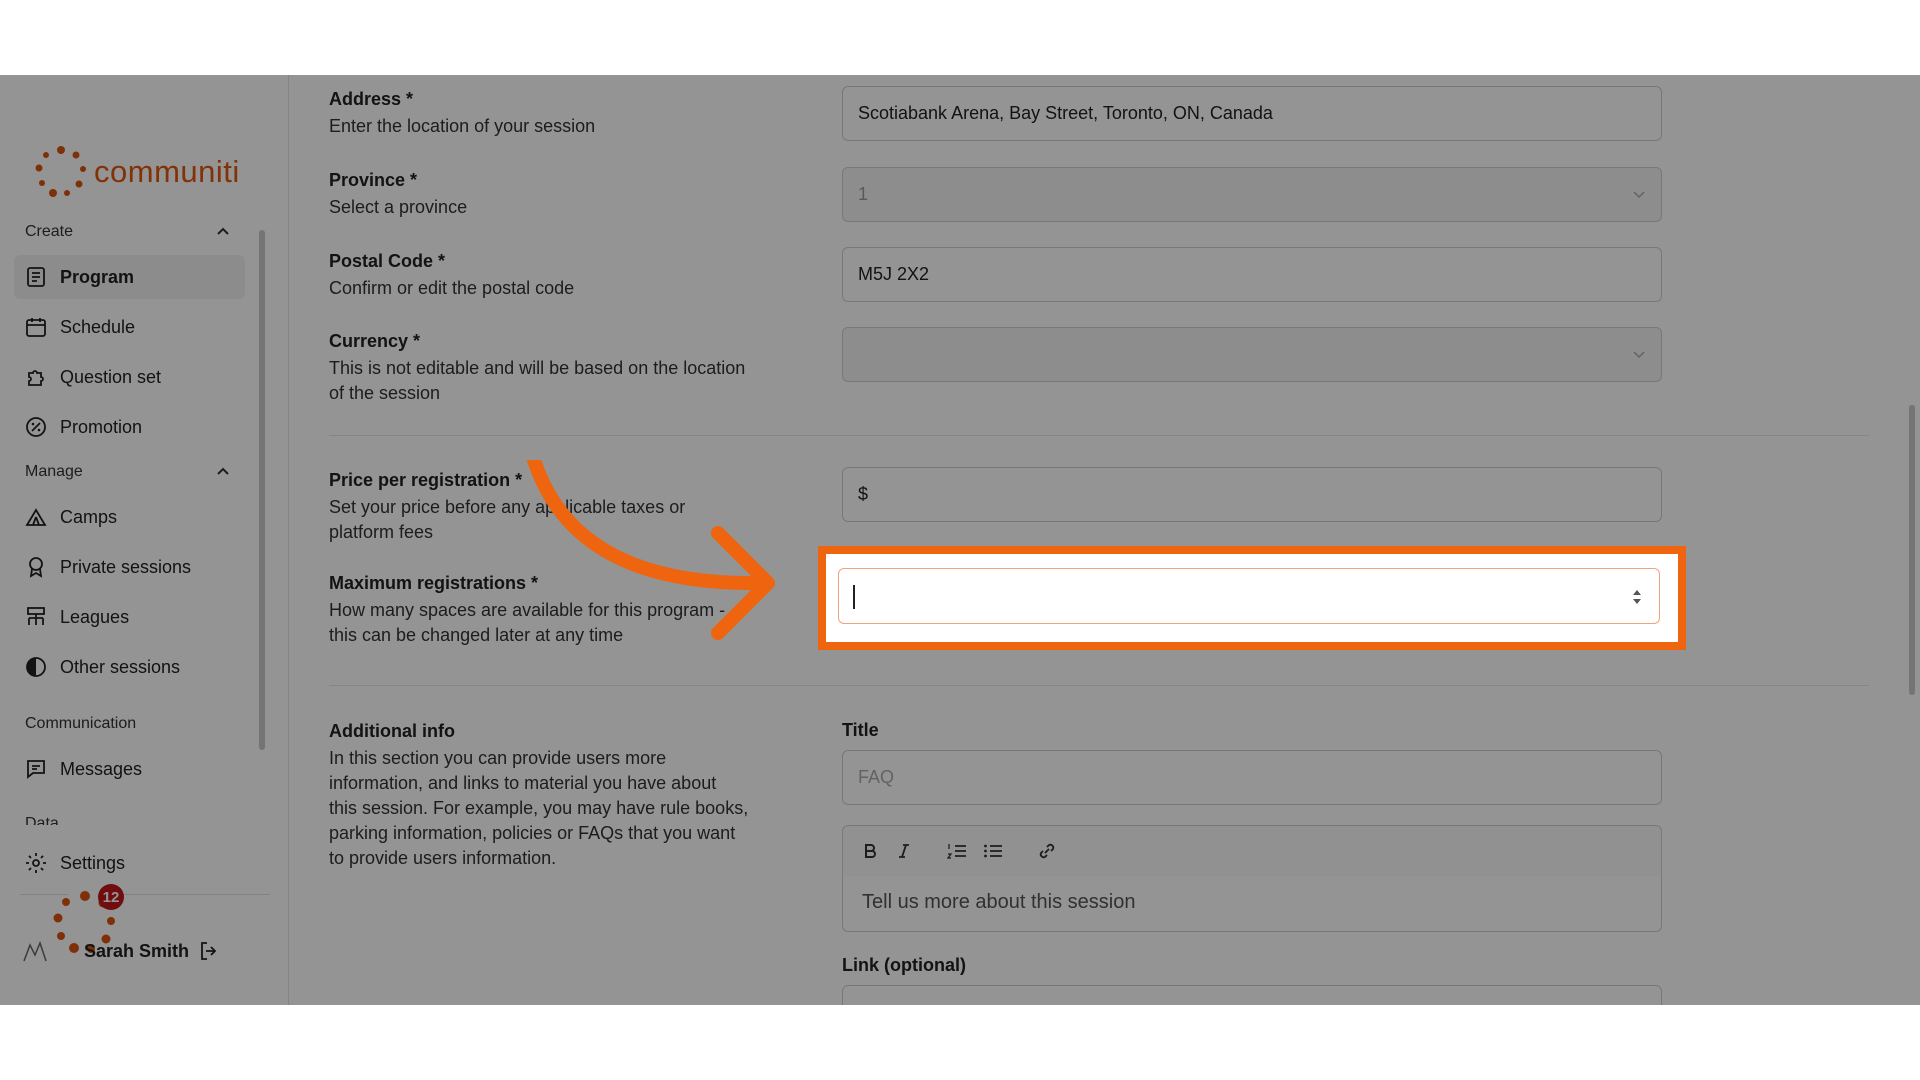  What do you see at coordinates (36, 667) in the screenshot?
I see `half-circle-icon` at bounding box center [36, 667].